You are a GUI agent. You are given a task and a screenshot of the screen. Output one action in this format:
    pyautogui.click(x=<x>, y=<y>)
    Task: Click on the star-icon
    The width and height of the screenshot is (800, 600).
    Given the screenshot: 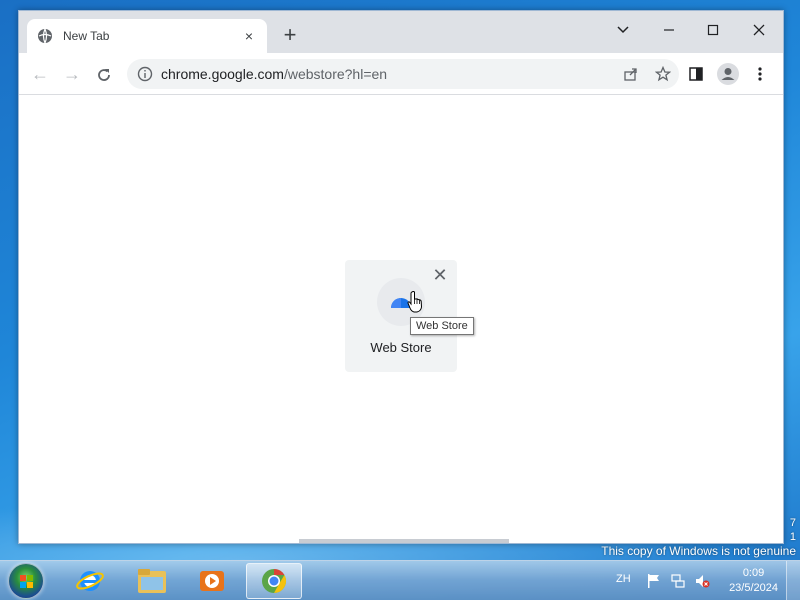 What is the action you would take?
    pyautogui.click(x=663, y=74)
    